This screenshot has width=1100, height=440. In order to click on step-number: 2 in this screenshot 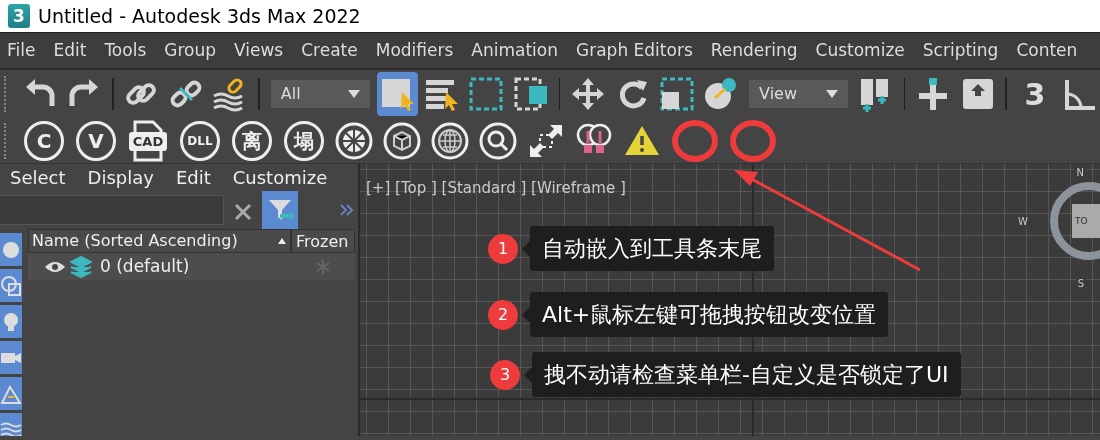, I will do `click(503, 314)`.